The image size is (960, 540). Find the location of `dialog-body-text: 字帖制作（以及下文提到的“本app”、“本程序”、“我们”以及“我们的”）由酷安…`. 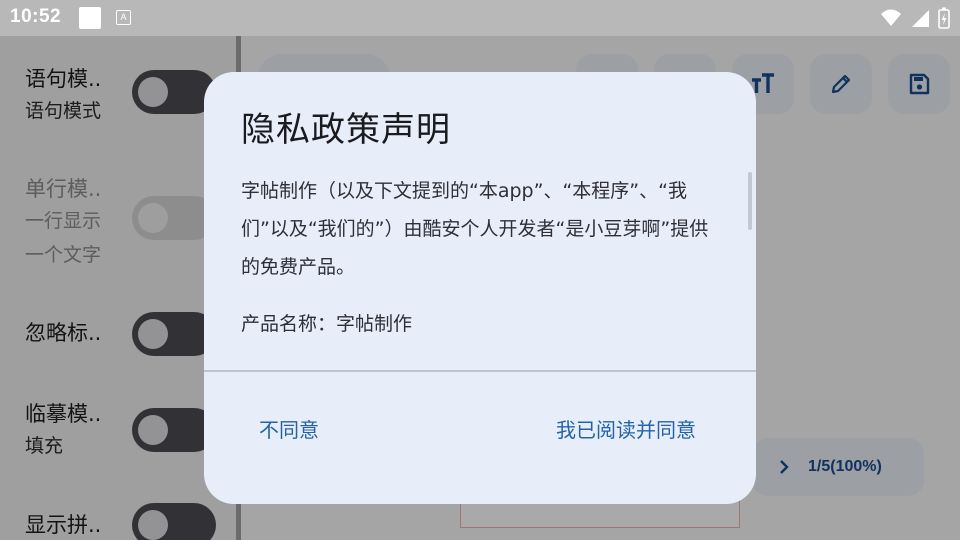

dialog-body-text: 字帖制作（以及下文提到的“本app”、“本程序”、“我们”以及“我们的”）由酷安… is located at coordinates (475, 229).